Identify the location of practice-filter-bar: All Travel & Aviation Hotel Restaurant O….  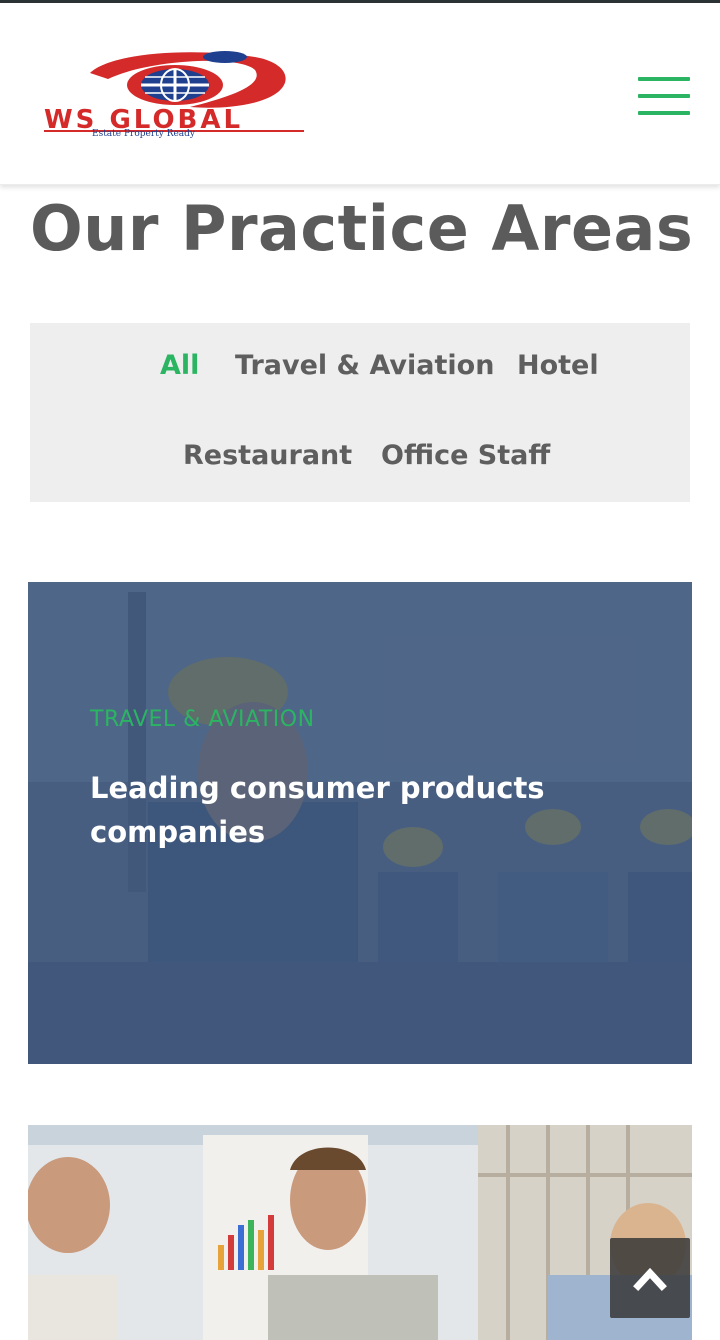
(360, 412).